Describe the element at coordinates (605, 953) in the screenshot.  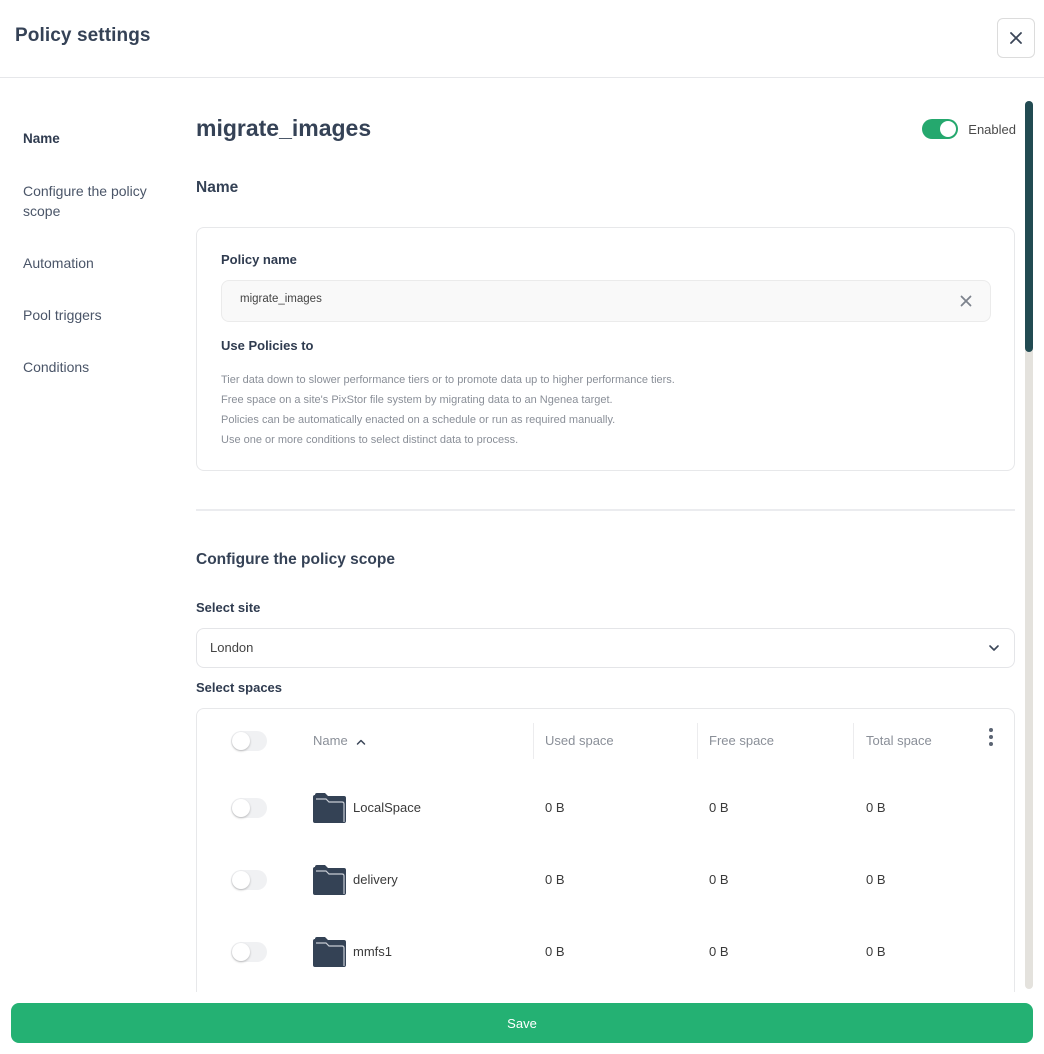
I see `table-row: mmfs1 0 B 0 B 0 B` at that location.